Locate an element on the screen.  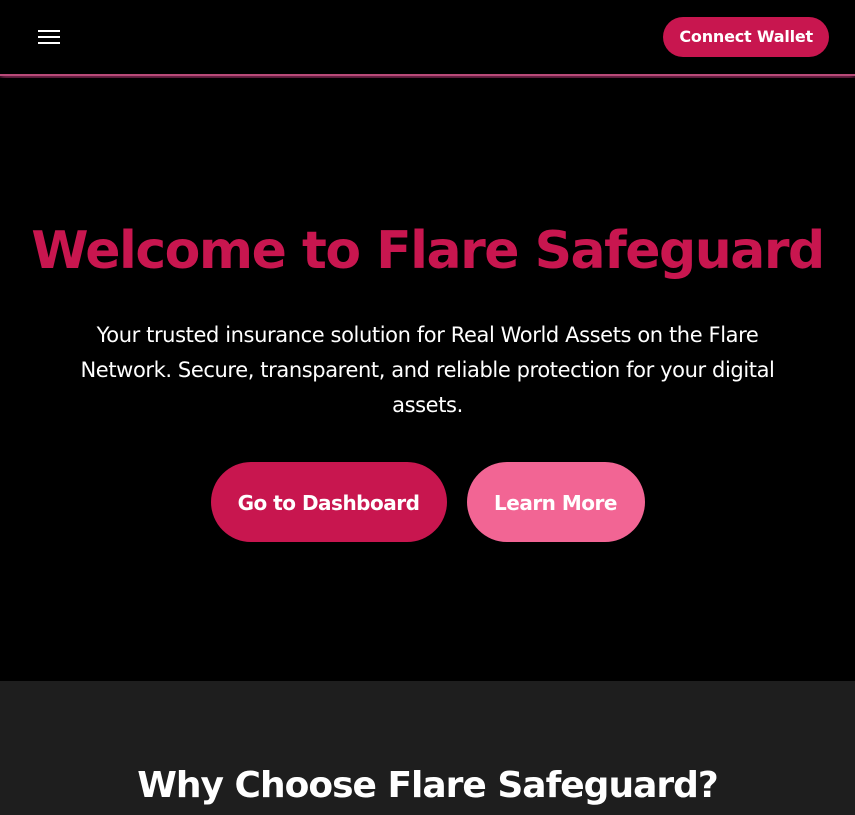
hero-title: Welcome to Flare Safeguard is located at coordinates (428, 251).